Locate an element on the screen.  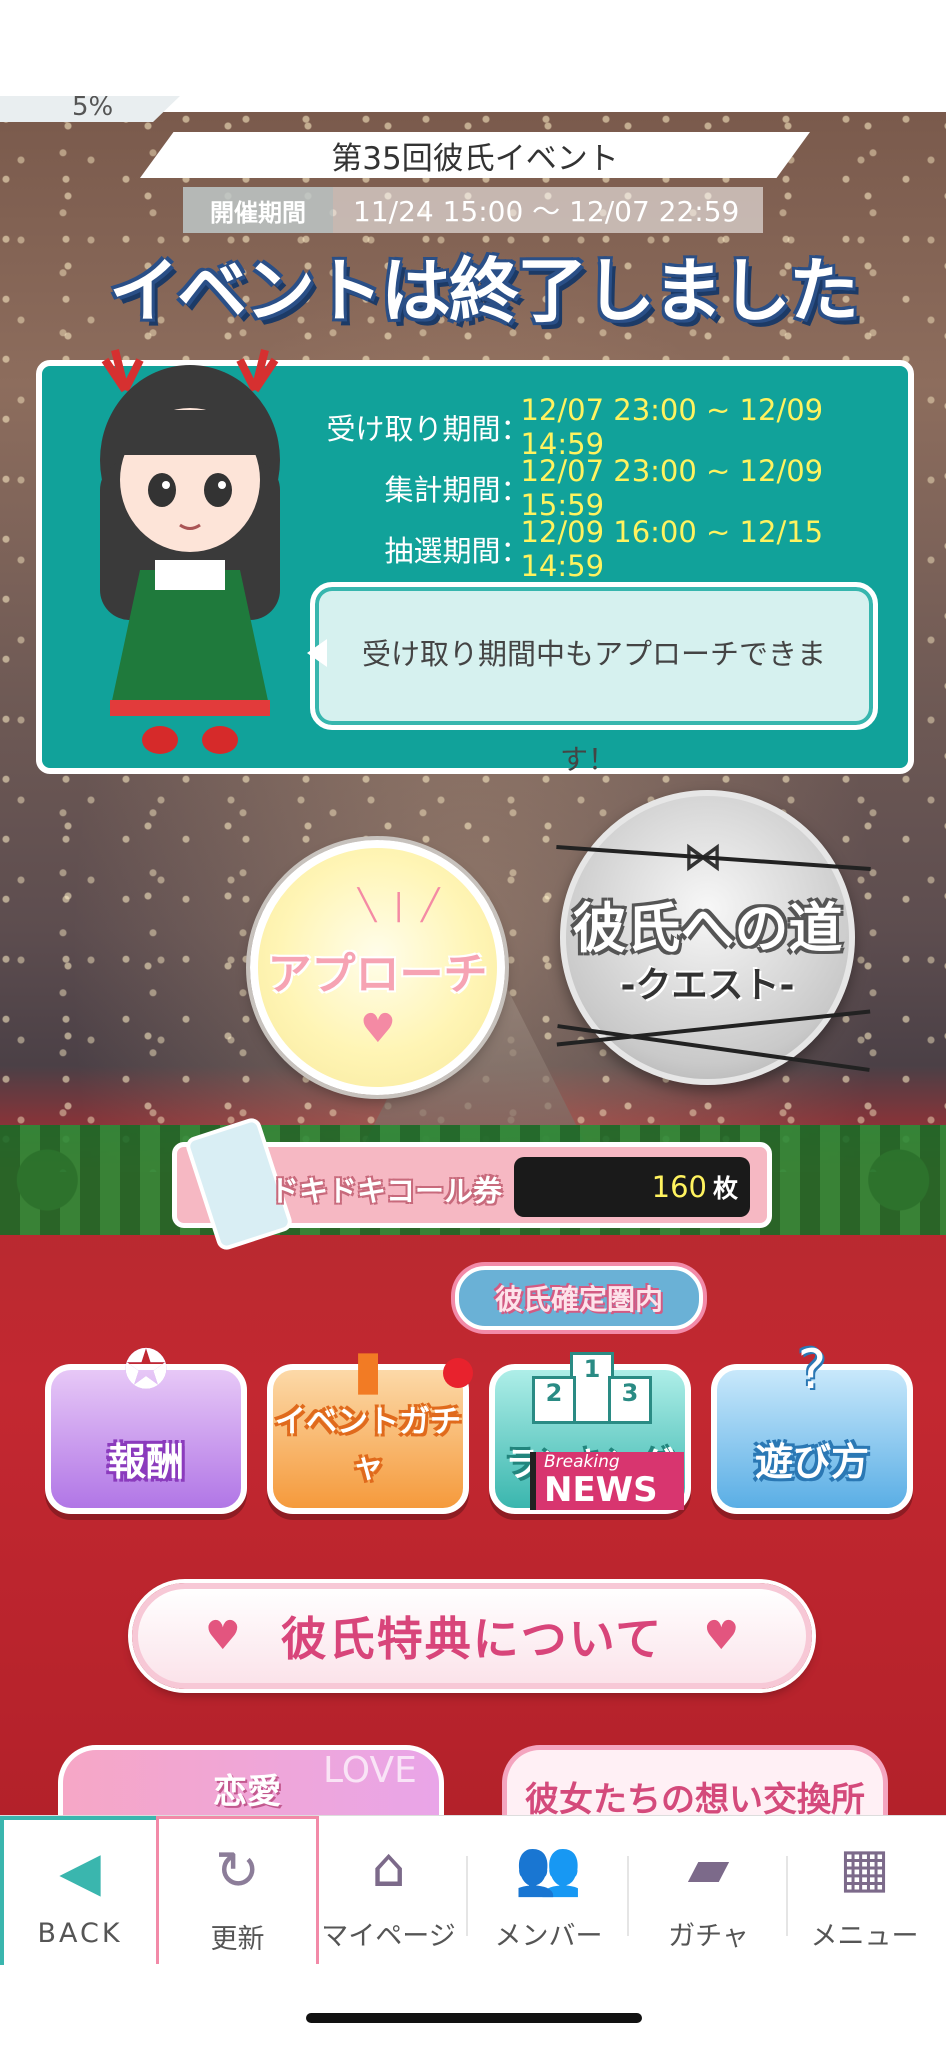
progress-text: 5% is located at coordinates (93, 107).